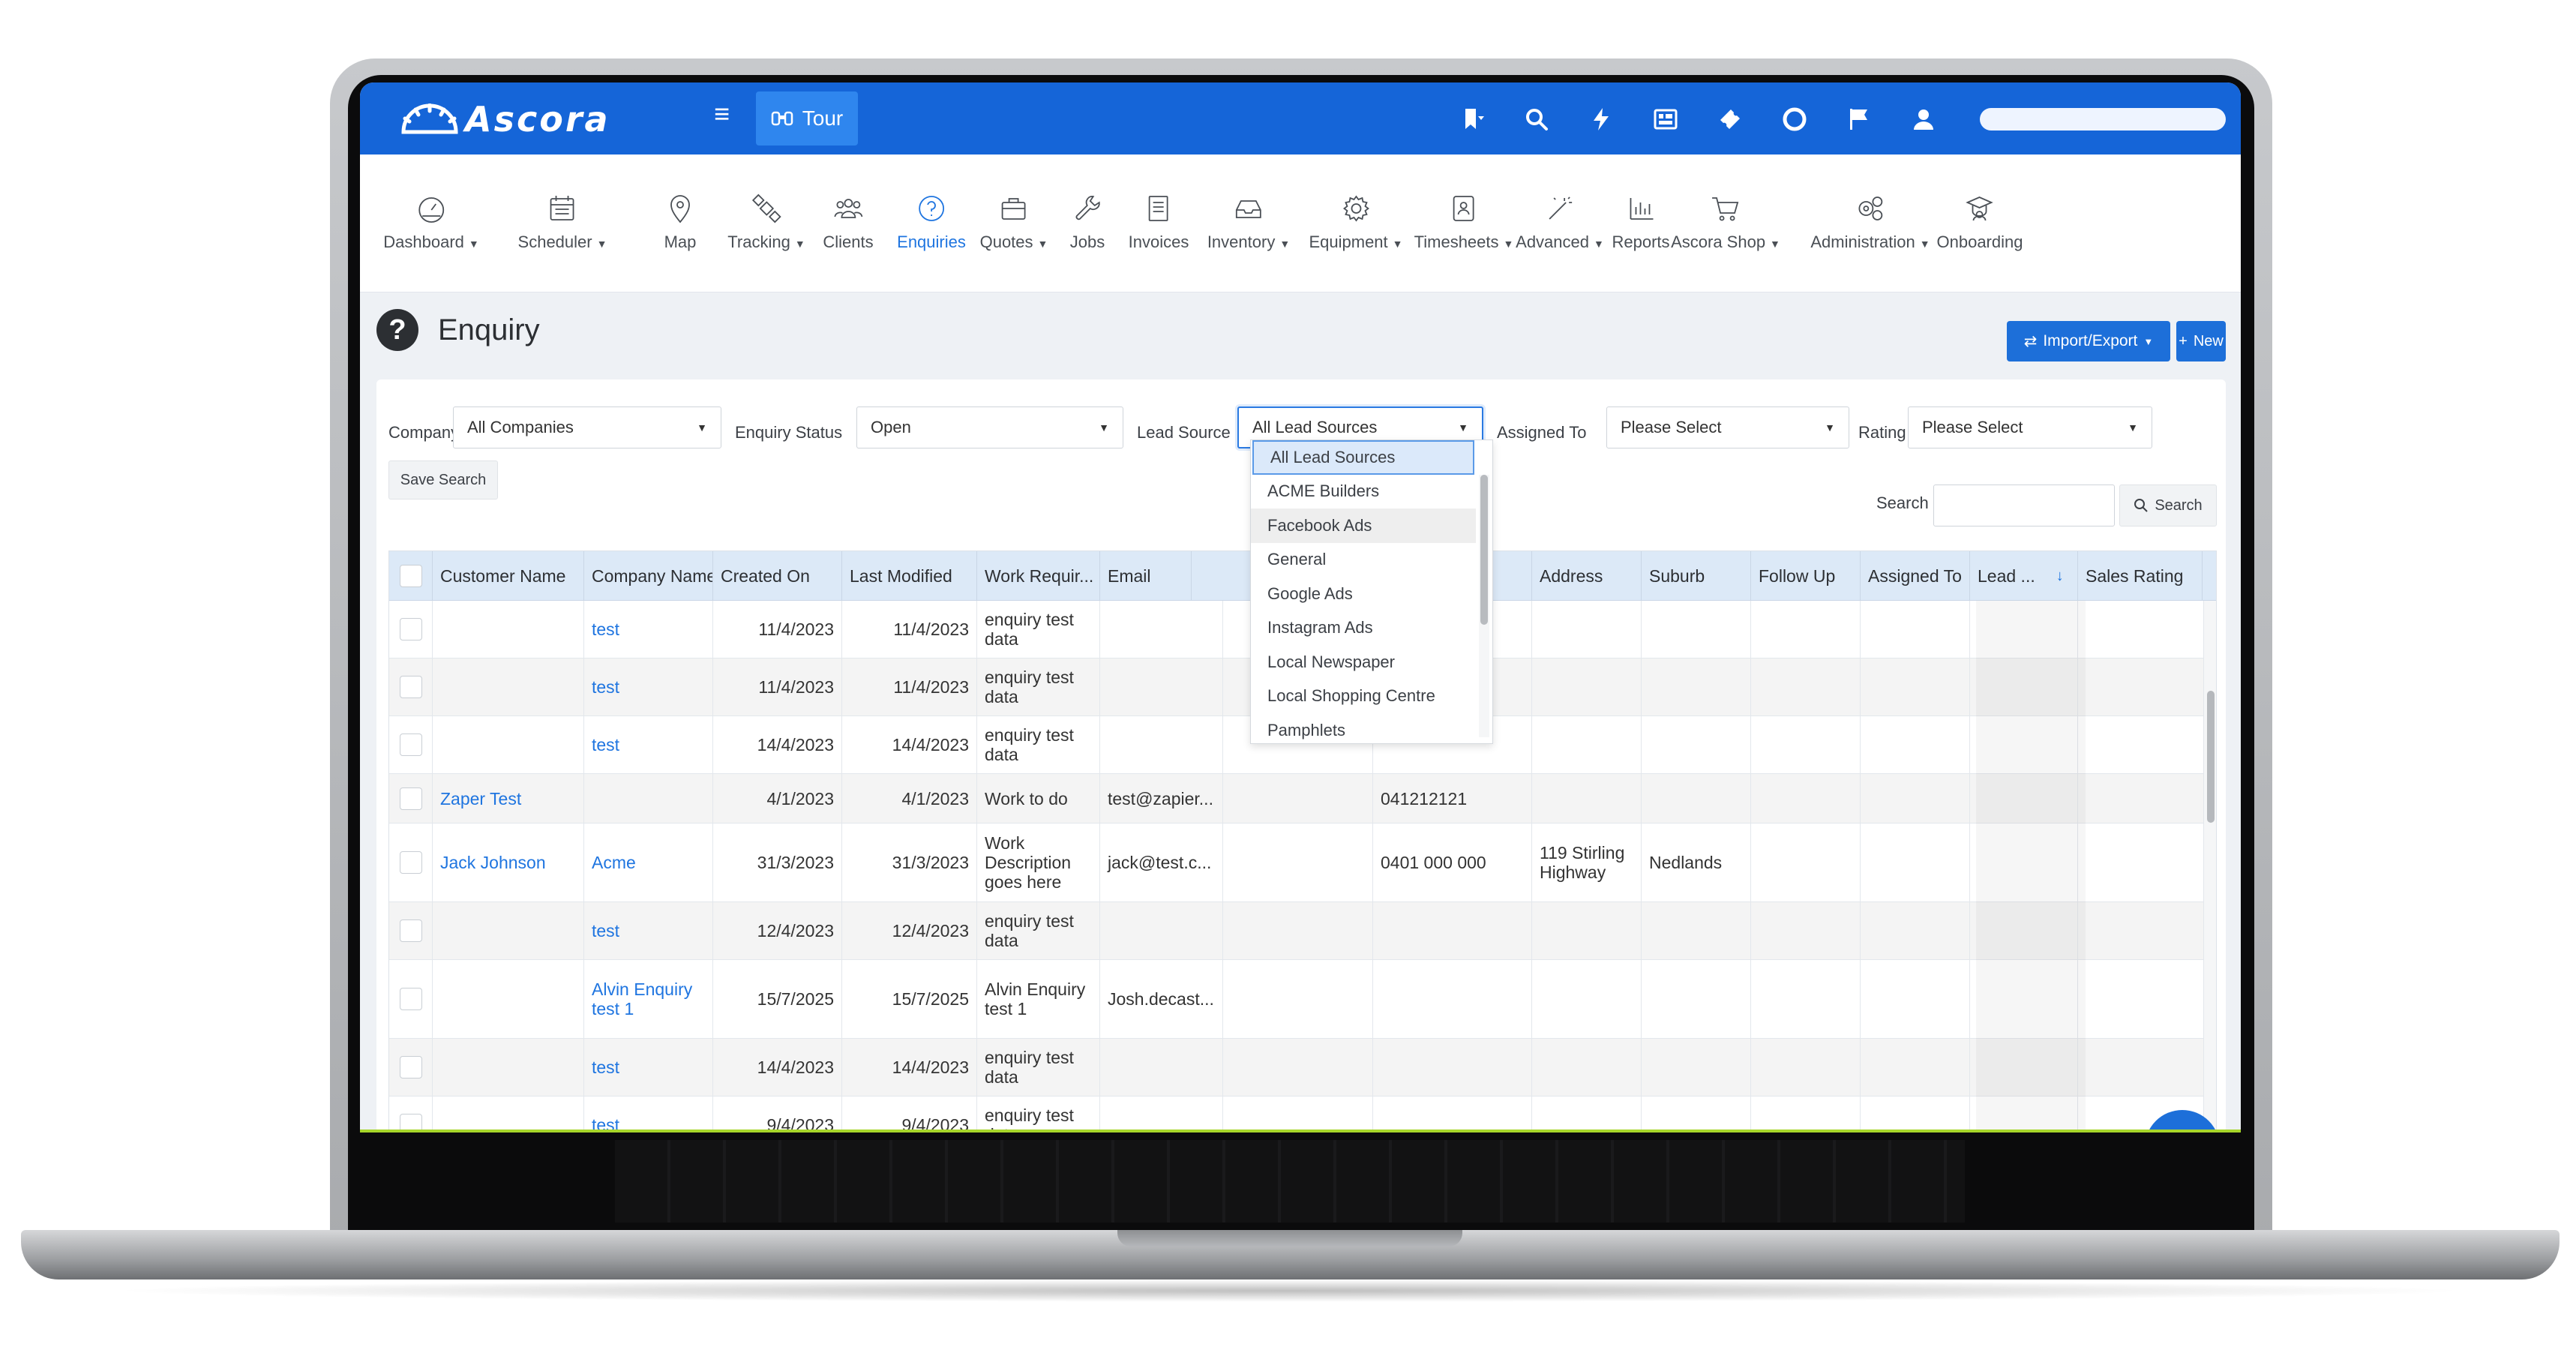  What do you see at coordinates (431, 222) in the screenshot?
I see `nav-item-dashboard: Dashboard ▼` at bounding box center [431, 222].